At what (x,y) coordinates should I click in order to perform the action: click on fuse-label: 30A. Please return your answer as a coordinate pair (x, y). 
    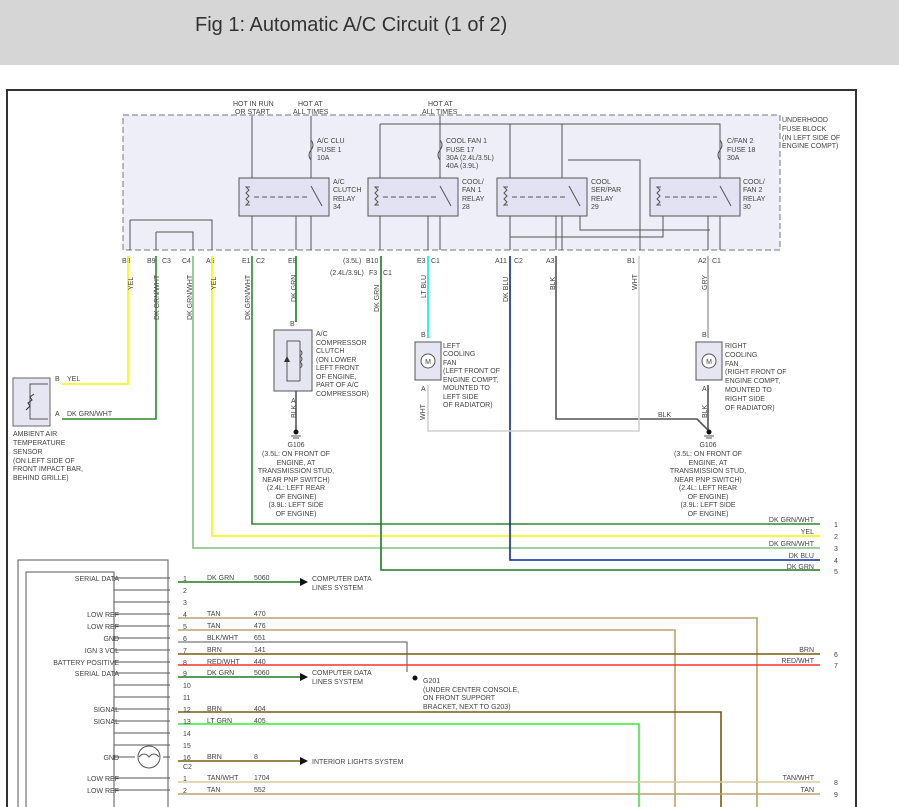
    Looking at the image, I should click on (733, 158).